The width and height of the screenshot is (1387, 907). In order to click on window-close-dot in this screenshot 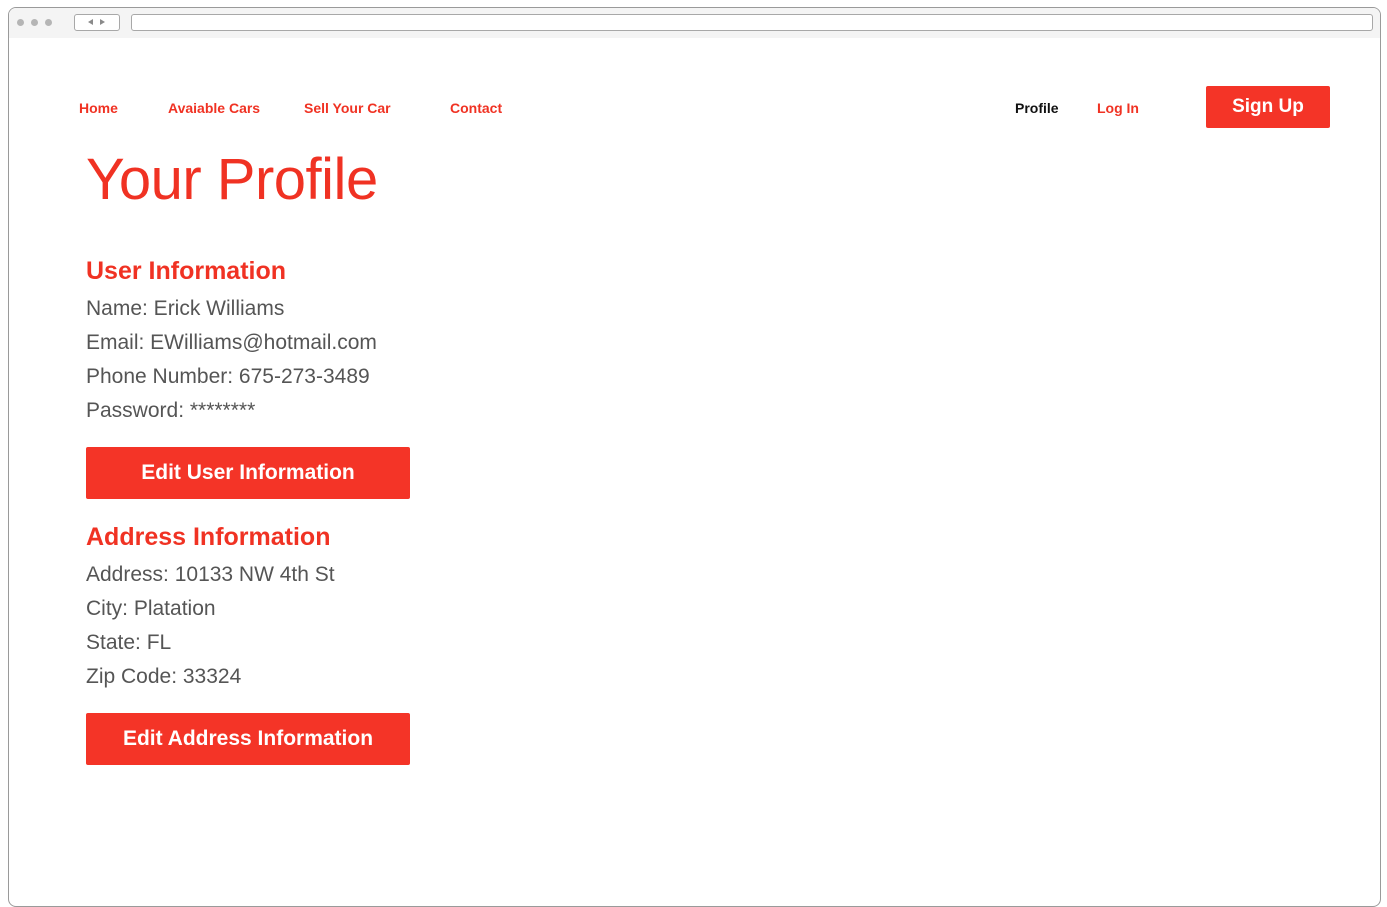, I will do `click(20, 22)`.